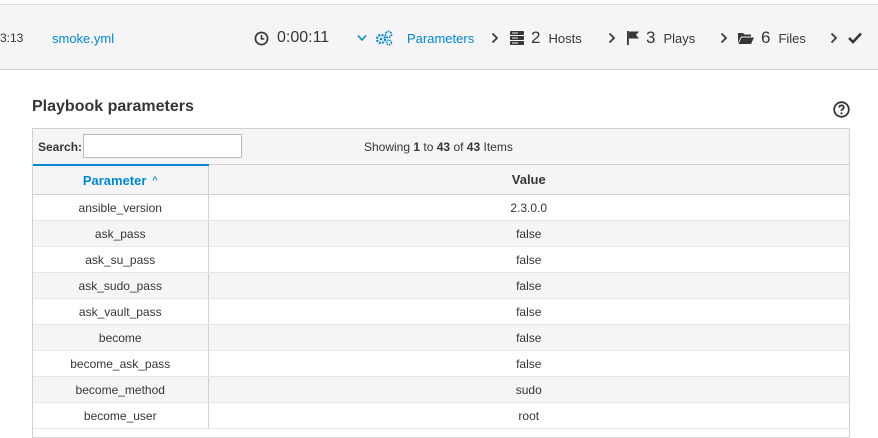 This screenshot has height=438, width=878. Describe the element at coordinates (746, 38) in the screenshot. I see `folder-open-icon` at that location.